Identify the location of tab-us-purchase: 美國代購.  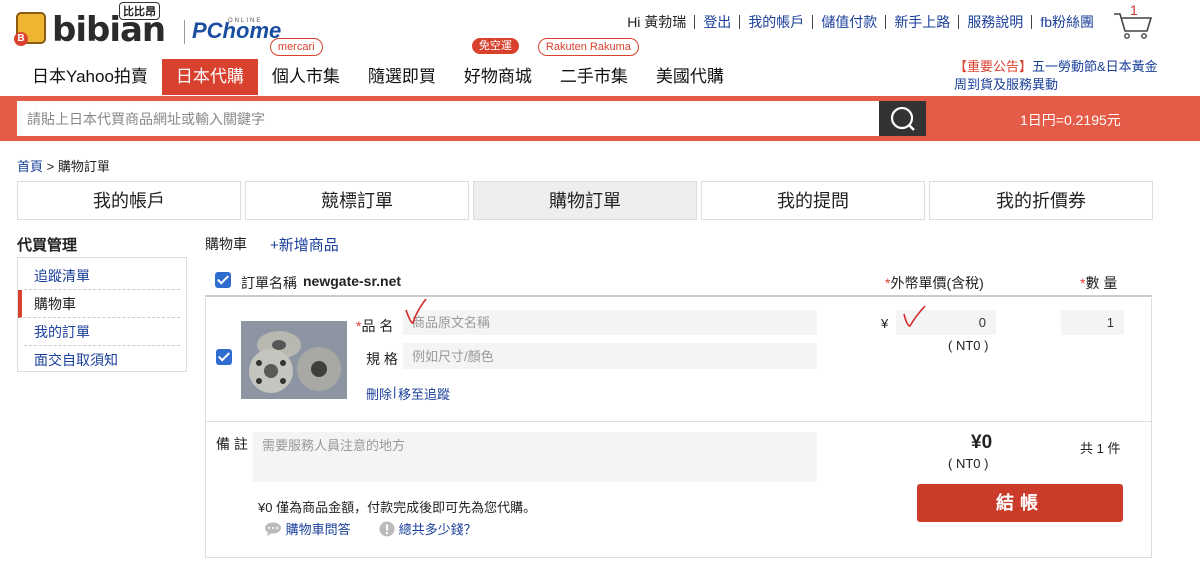
(690, 77).